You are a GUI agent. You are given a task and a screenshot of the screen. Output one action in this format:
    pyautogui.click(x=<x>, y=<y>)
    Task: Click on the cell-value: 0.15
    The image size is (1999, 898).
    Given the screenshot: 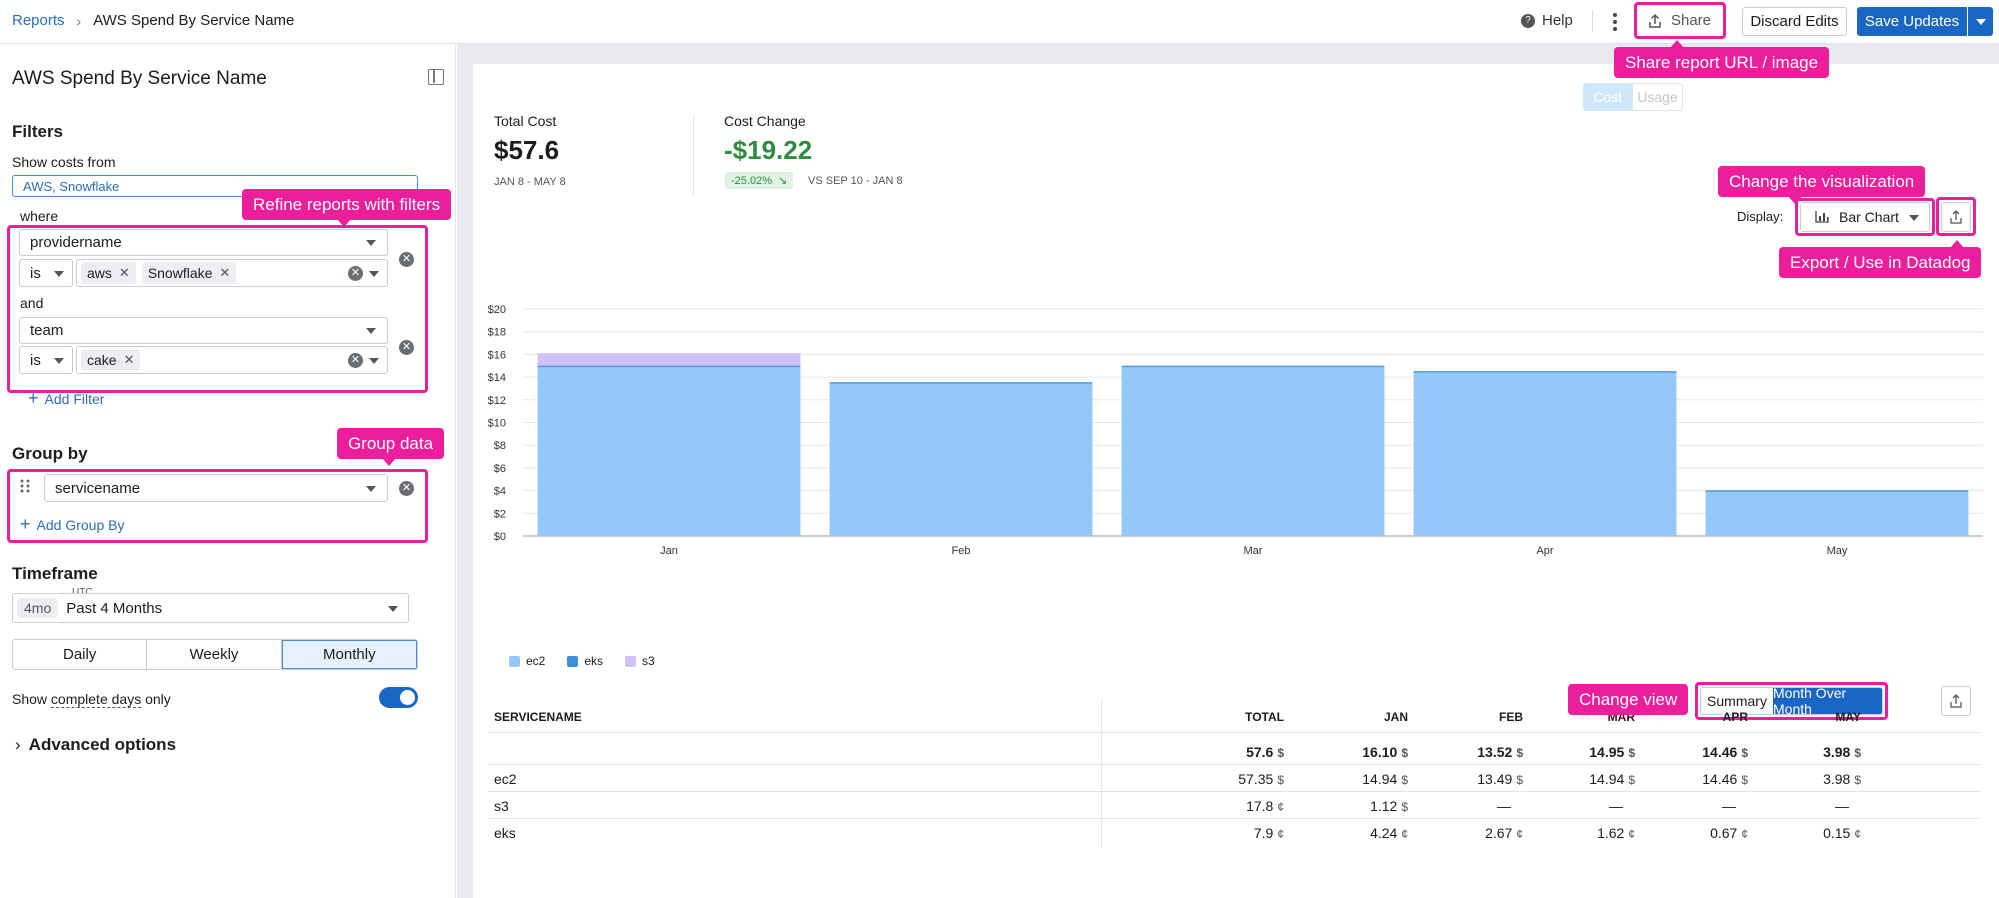 What is the action you would take?
    pyautogui.click(x=1837, y=833)
    